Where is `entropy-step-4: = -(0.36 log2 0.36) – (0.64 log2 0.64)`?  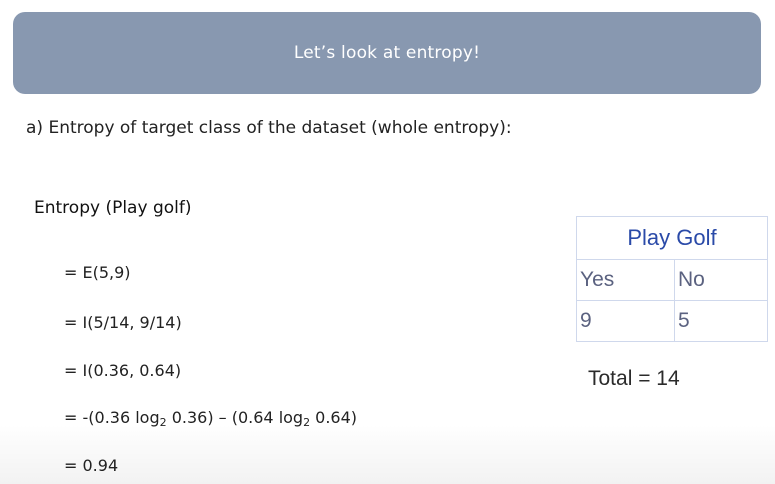
entropy-step-4: = -(0.36 log2 0.36) – (0.64 log2 0.64) is located at coordinates (211, 418).